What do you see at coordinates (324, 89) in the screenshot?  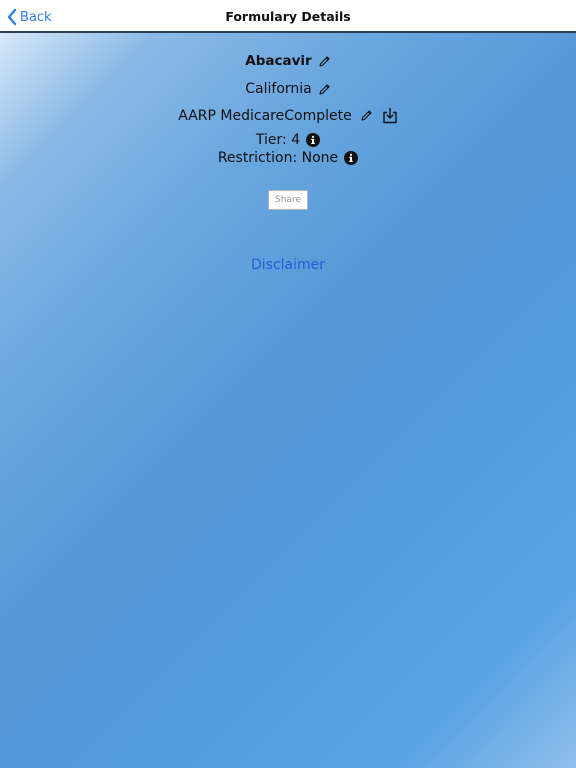 I see `edit-state-pencil-icon` at bounding box center [324, 89].